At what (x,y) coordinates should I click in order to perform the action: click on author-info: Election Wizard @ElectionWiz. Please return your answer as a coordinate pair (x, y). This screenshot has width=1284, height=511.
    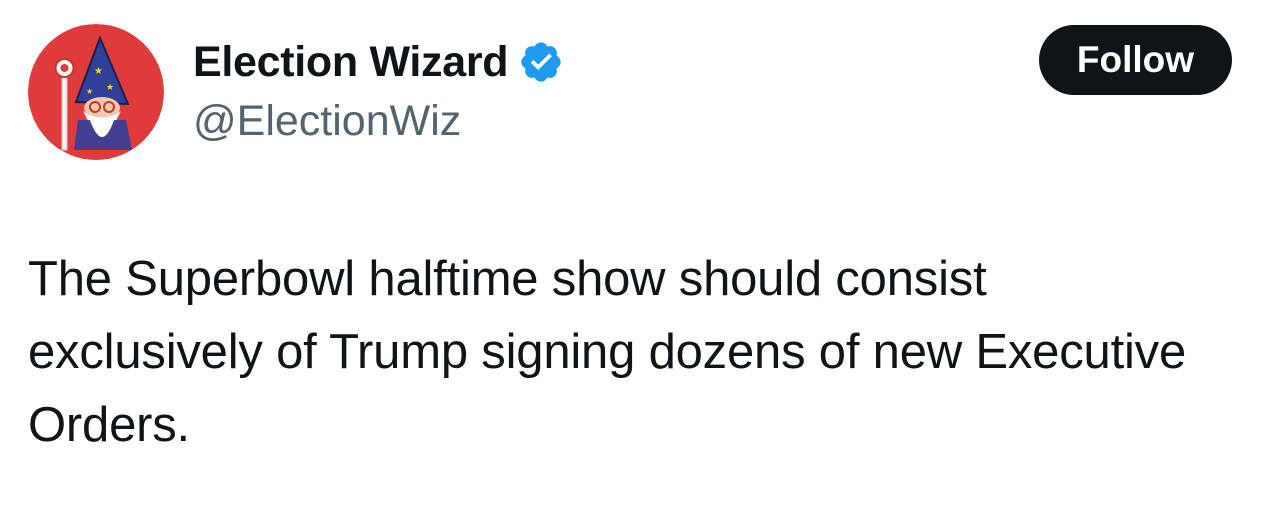
    Looking at the image, I should click on (378, 91).